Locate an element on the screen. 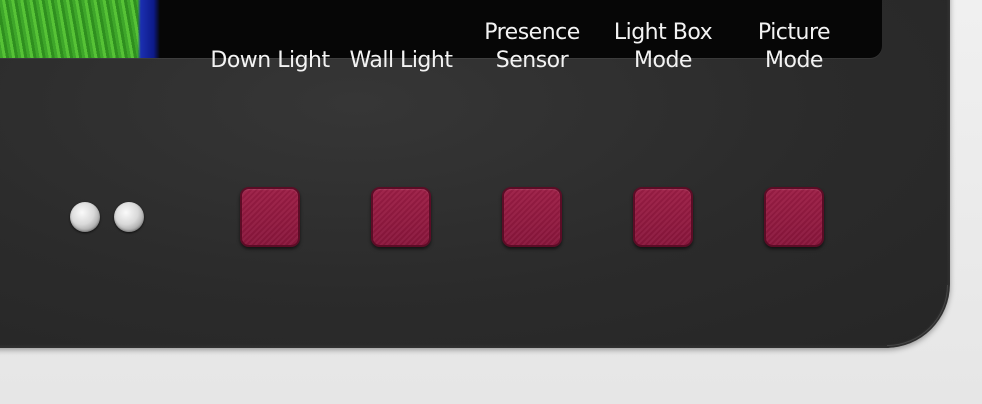 This screenshot has width=982, height=404. presence-sensor-button is located at coordinates (532, 217).